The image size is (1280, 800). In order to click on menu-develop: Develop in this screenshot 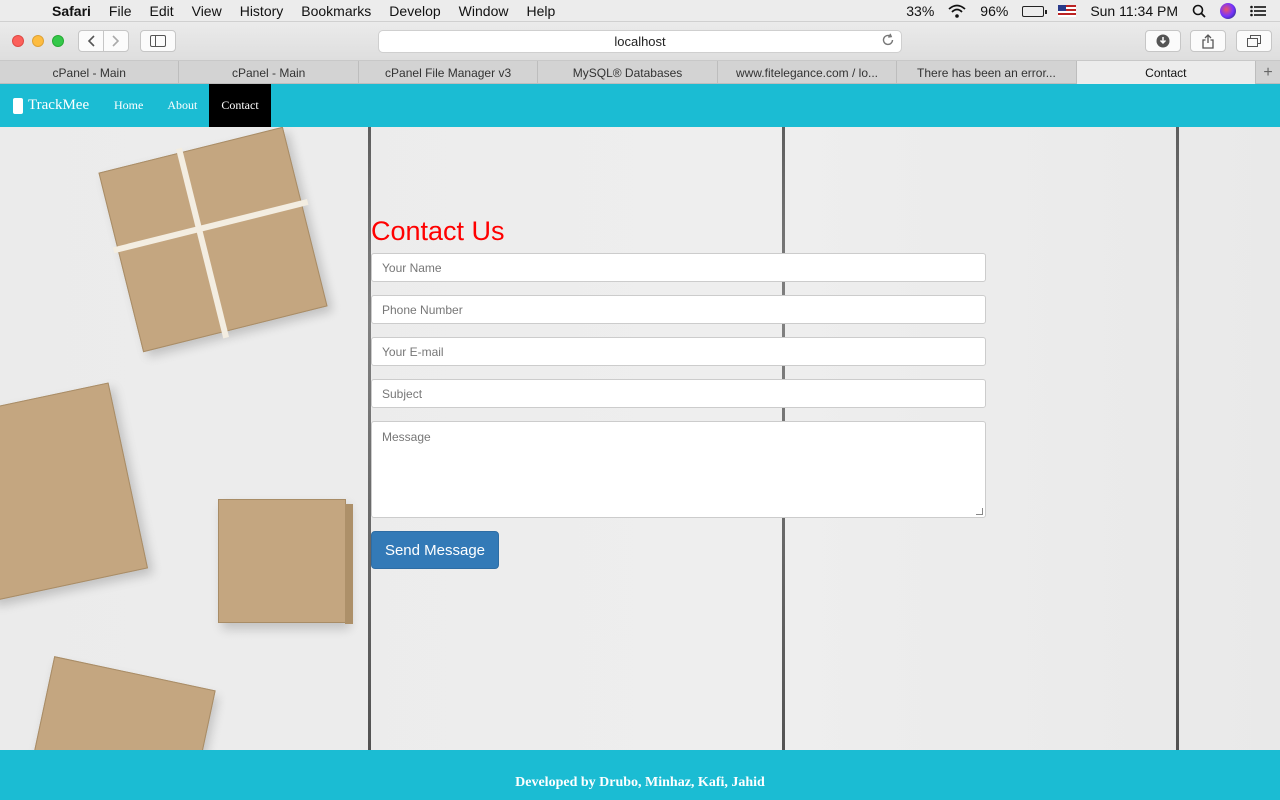, I will do `click(414, 11)`.